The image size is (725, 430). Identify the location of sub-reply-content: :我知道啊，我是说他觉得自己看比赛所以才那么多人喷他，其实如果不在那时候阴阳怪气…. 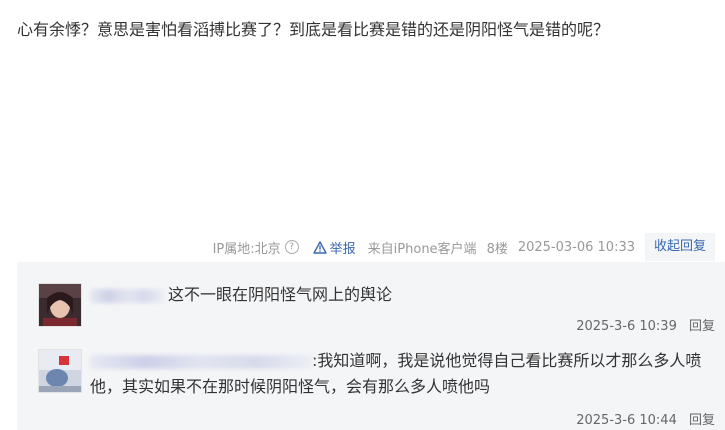
(400, 374).